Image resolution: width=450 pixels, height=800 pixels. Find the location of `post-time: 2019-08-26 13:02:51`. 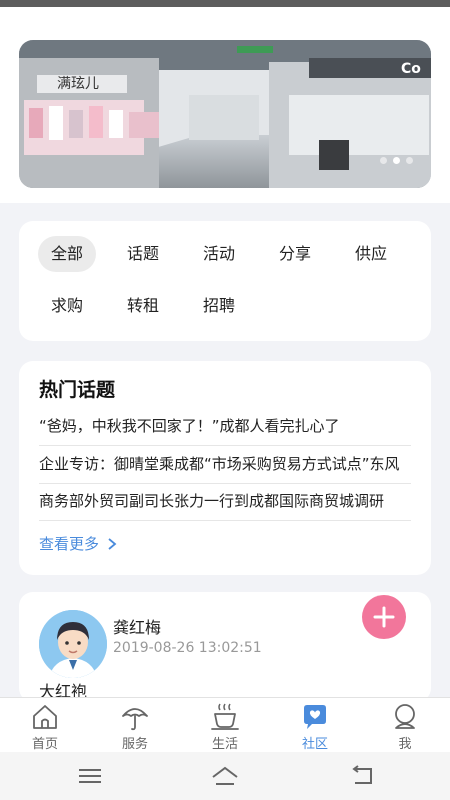

post-time: 2019-08-26 13:02:51 is located at coordinates (187, 648).